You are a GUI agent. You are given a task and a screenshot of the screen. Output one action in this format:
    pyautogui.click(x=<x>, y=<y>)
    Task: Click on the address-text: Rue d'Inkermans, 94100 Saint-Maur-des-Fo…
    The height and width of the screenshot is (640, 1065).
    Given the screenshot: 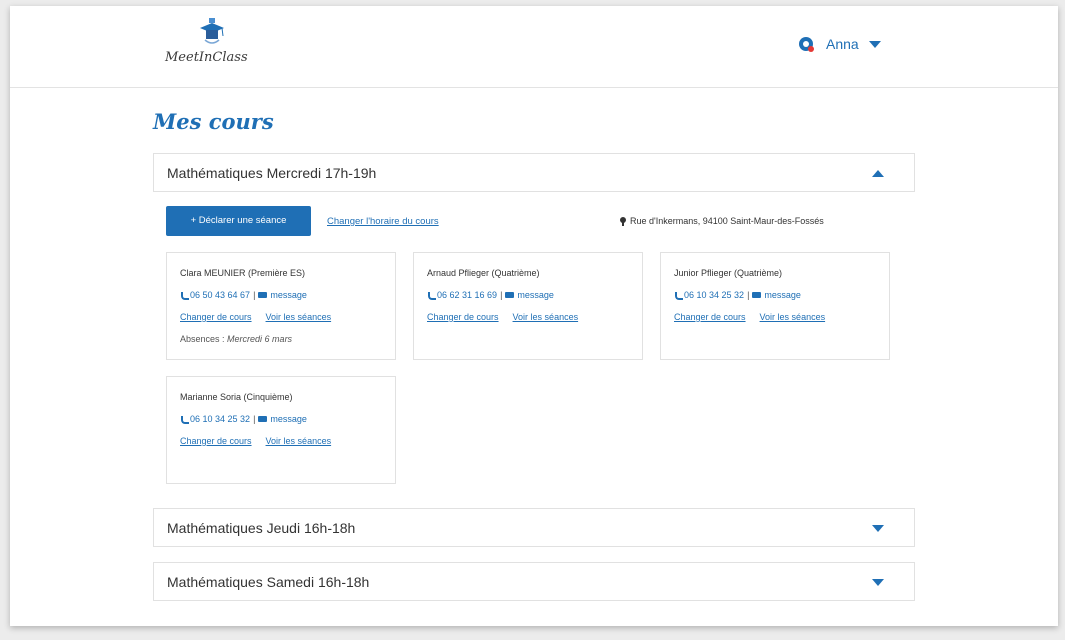 What is the action you would take?
    pyautogui.click(x=727, y=221)
    